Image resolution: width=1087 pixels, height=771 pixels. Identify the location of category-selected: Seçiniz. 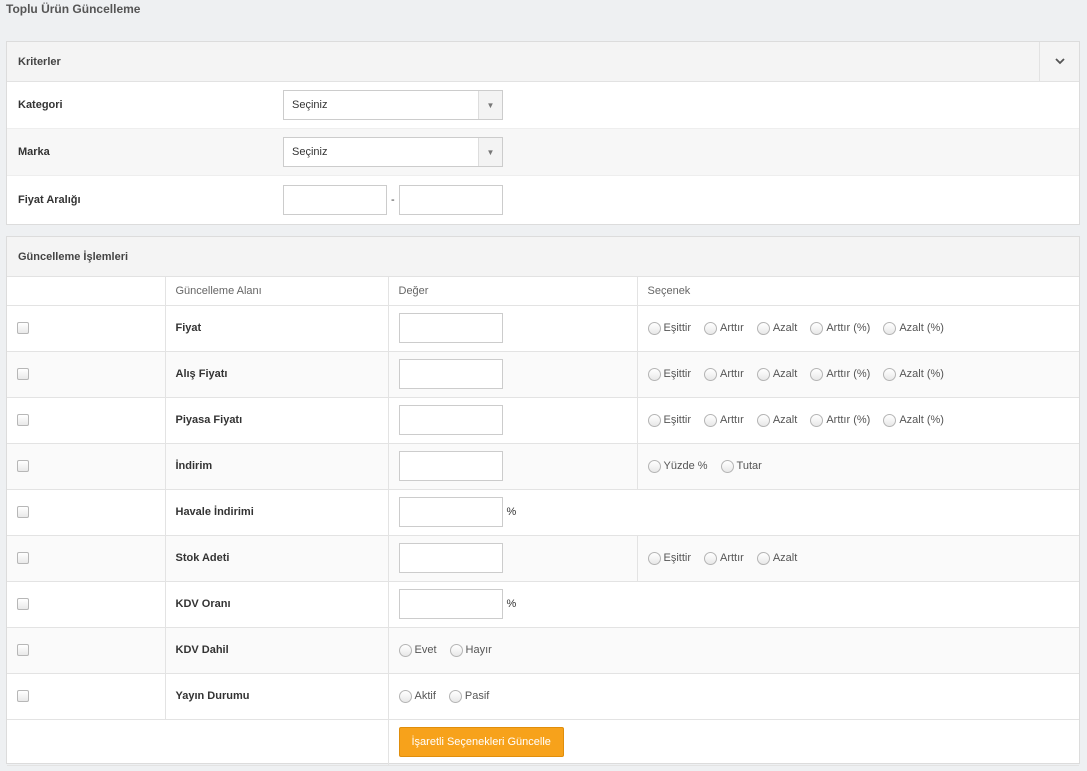
(310, 105).